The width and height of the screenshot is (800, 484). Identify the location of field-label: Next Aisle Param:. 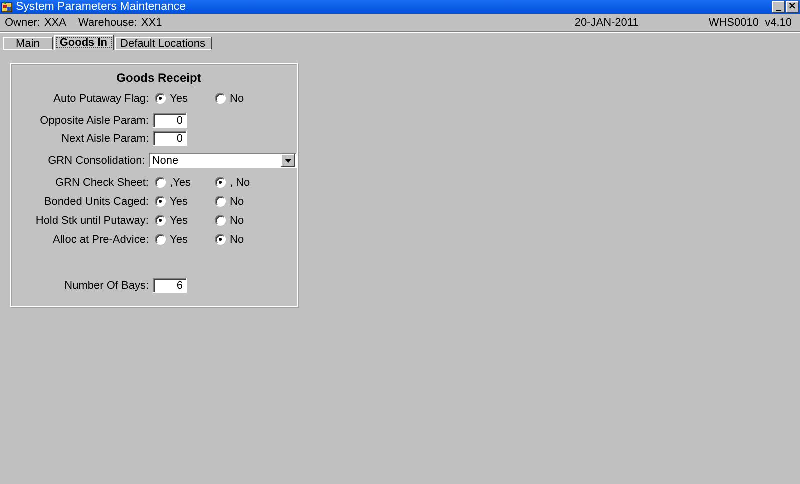
(105, 138).